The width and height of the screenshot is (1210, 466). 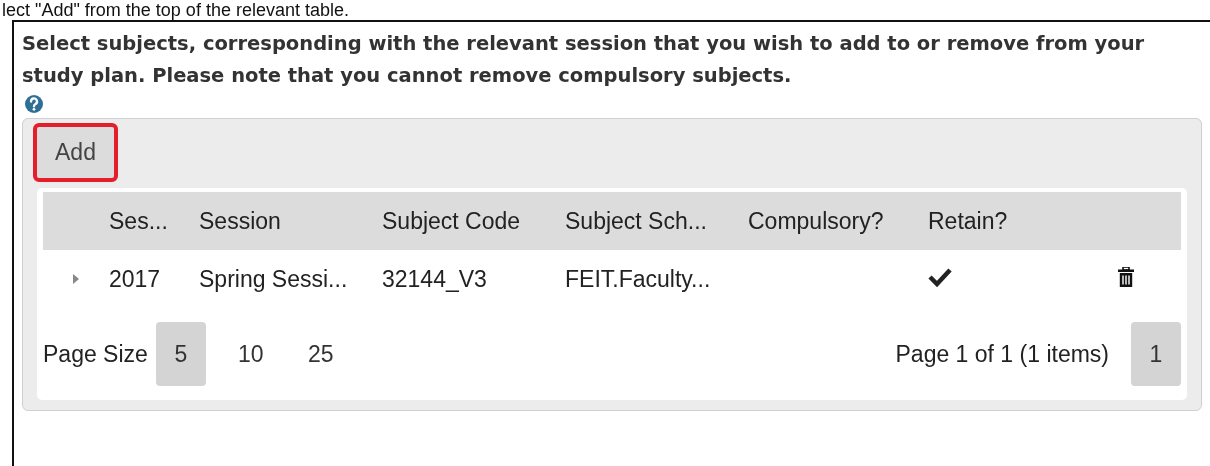 What do you see at coordinates (76, 279) in the screenshot?
I see `expand-arrow-icon` at bounding box center [76, 279].